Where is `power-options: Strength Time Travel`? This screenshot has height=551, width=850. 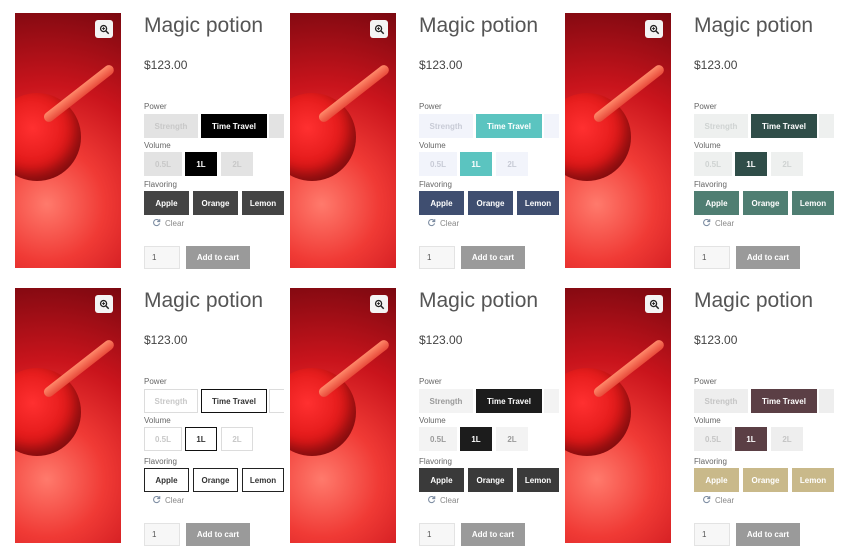 power-options: Strength Time Travel is located at coordinates (764, 401).